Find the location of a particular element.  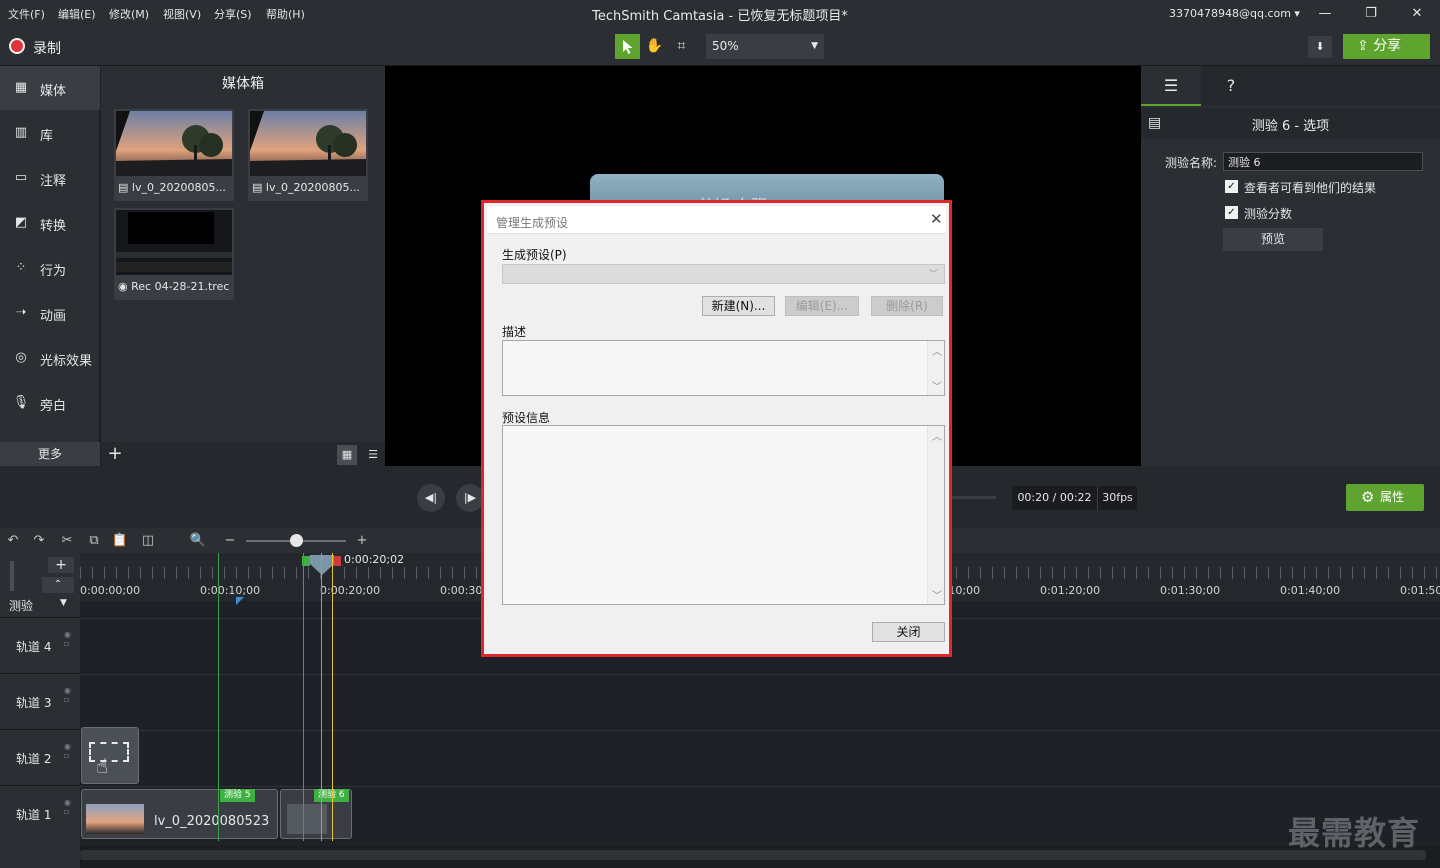

timeline-zoom-knob is located at coordinates (296, 540).